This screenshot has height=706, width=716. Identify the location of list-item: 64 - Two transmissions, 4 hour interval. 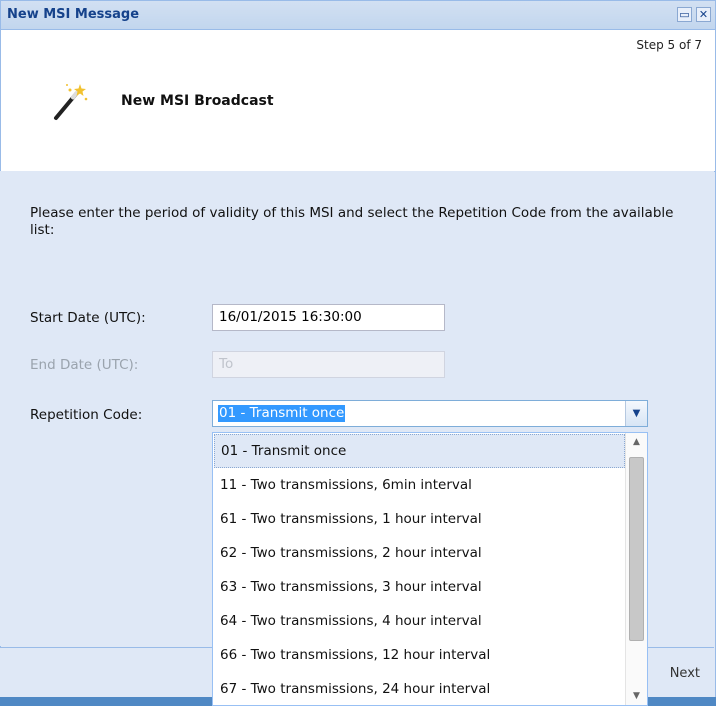
(419, 621).